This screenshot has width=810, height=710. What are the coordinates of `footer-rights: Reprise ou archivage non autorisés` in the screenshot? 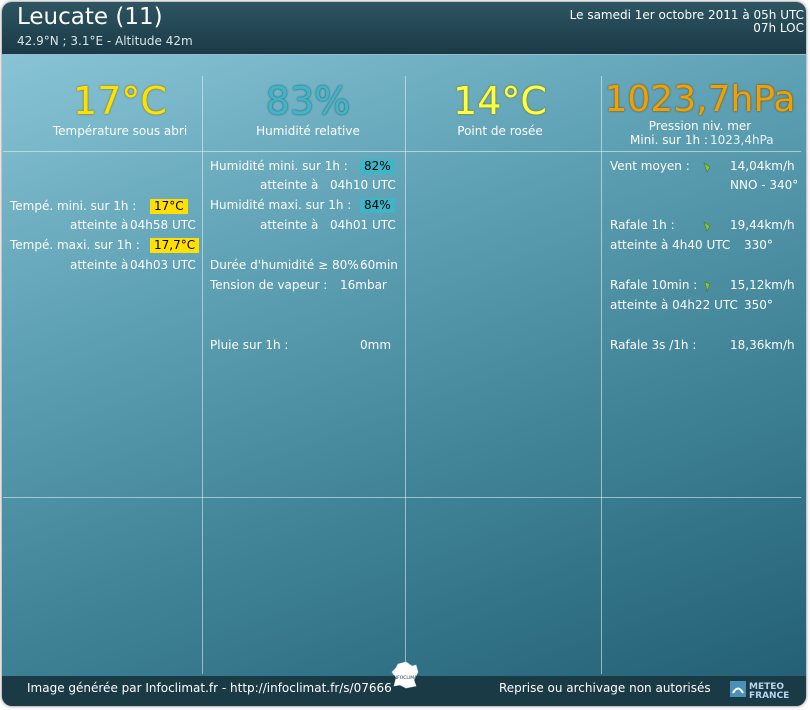 It's located at (605, 688).